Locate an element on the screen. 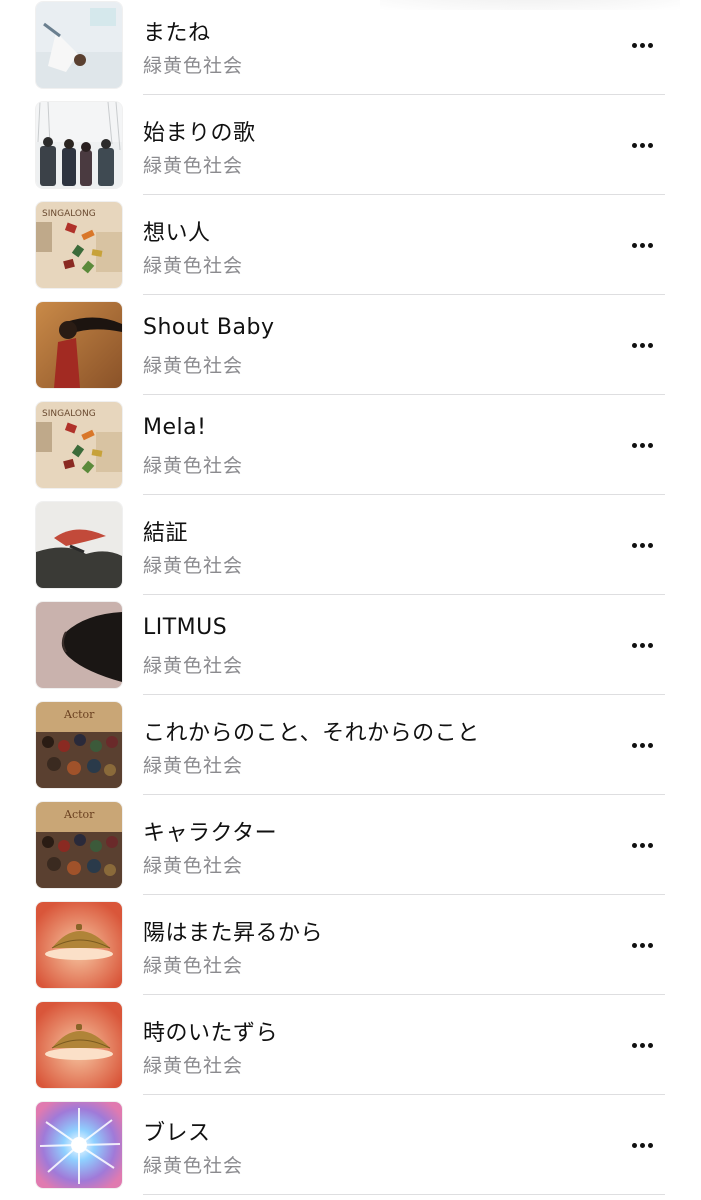 This screenshot has width=701, height=1200. song-row: Shout Baby 緑黄色社会 is located at coordinates (350, 350).